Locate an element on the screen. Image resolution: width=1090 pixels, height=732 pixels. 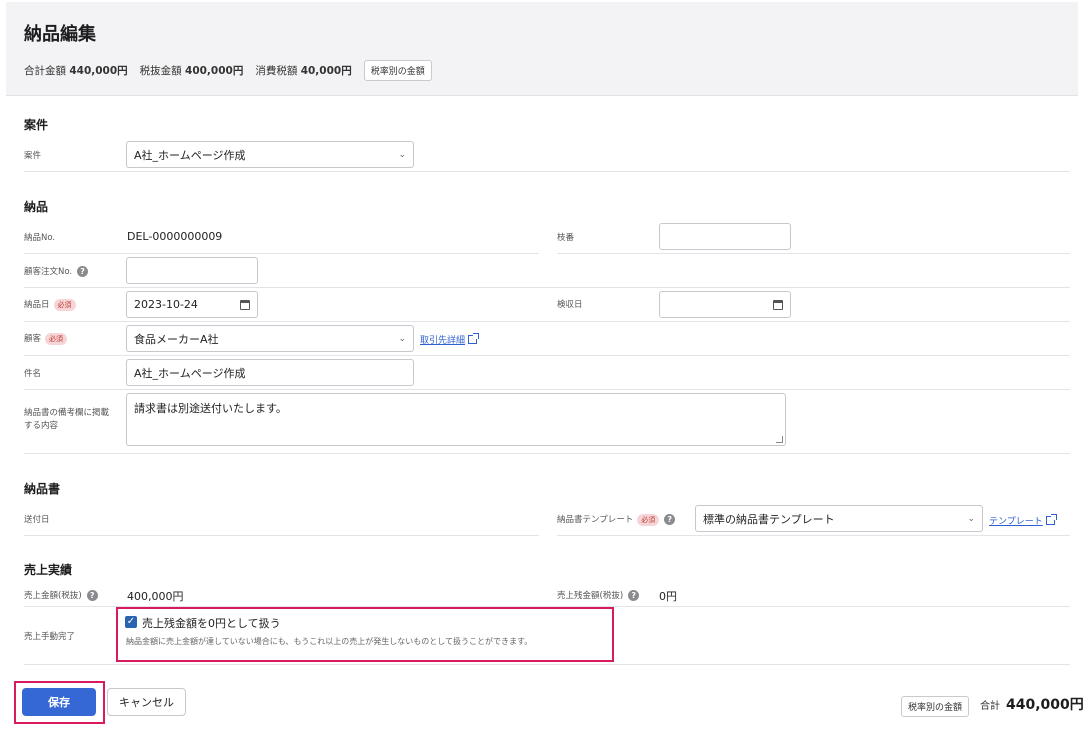
tax-amount-value: 40,000円 is located at coordinates (326, 71).